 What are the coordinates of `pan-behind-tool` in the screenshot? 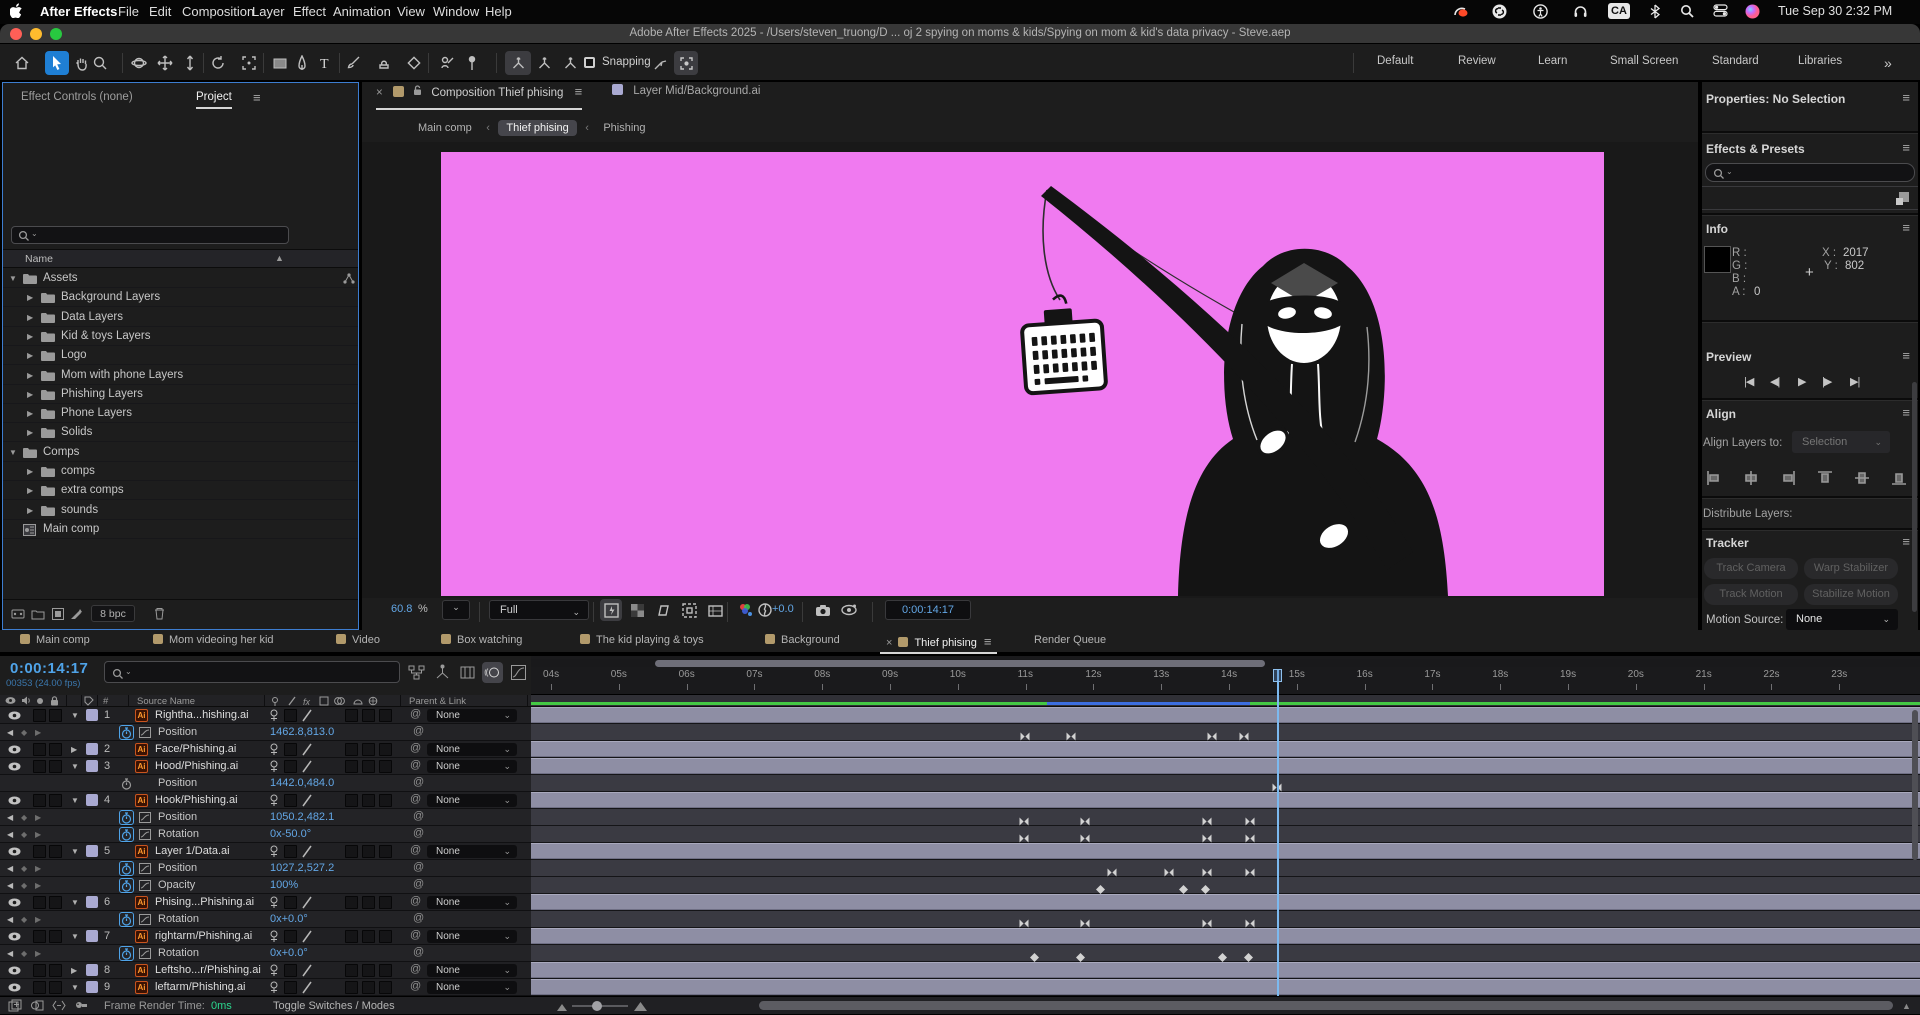 It's located at (249, 63).